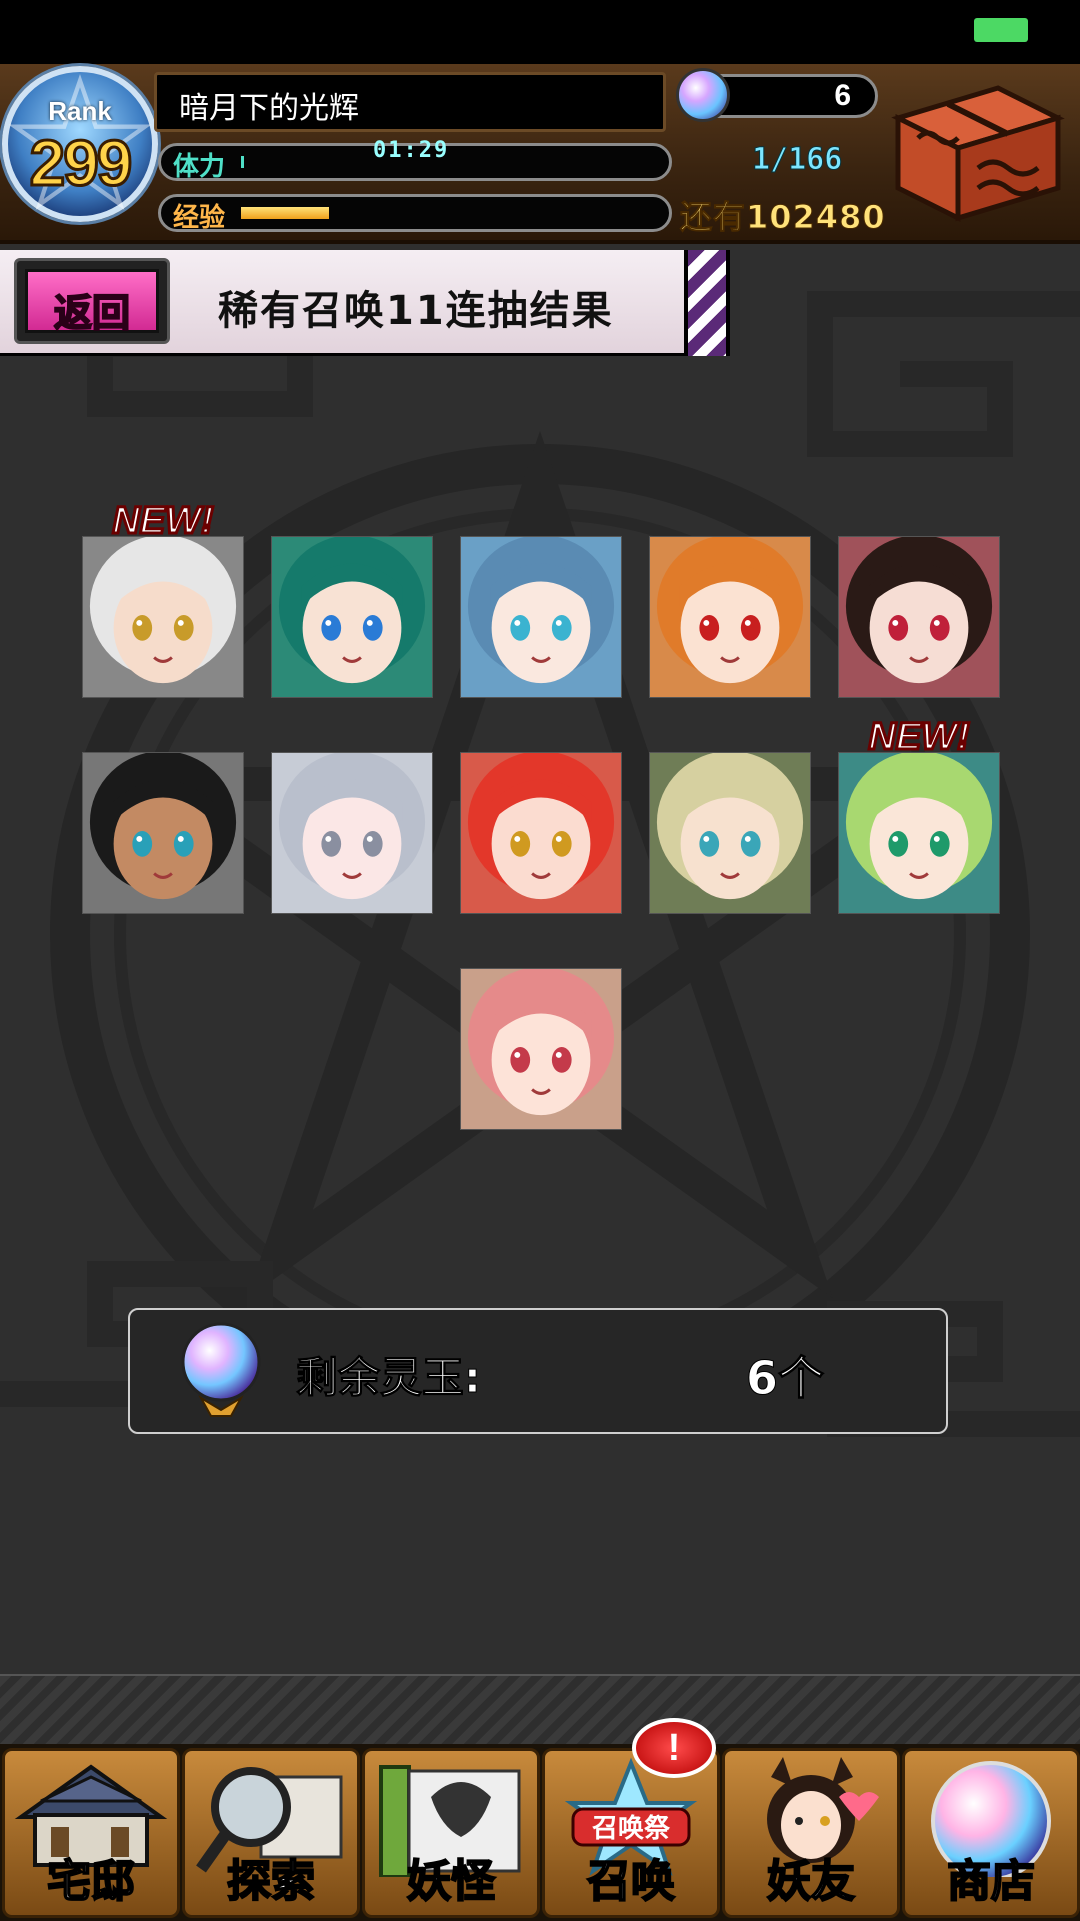 The image size is (1080, 1921). I want to click on nav-item-explore: 探索, so click(271, 1833).